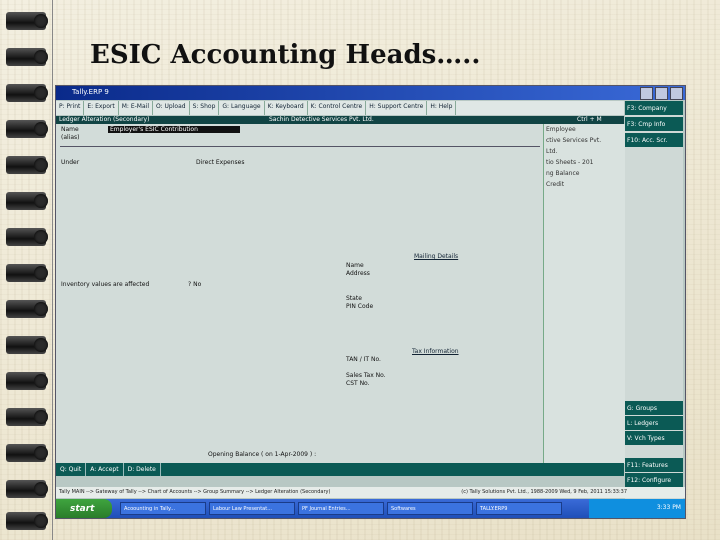 Image resolution: width=720 pixels, height=540 pixels. What do you see at coordinates (300, 146) in the screenshot?
I see `divider` at bounding box center [300, 146].